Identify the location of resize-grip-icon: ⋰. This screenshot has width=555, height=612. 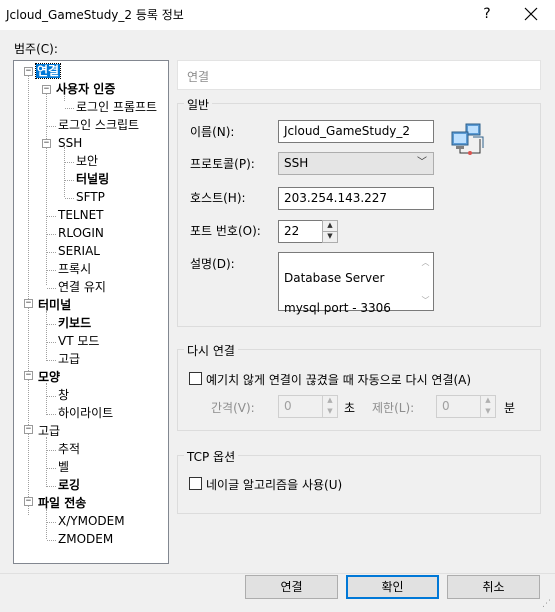
(546, 604).